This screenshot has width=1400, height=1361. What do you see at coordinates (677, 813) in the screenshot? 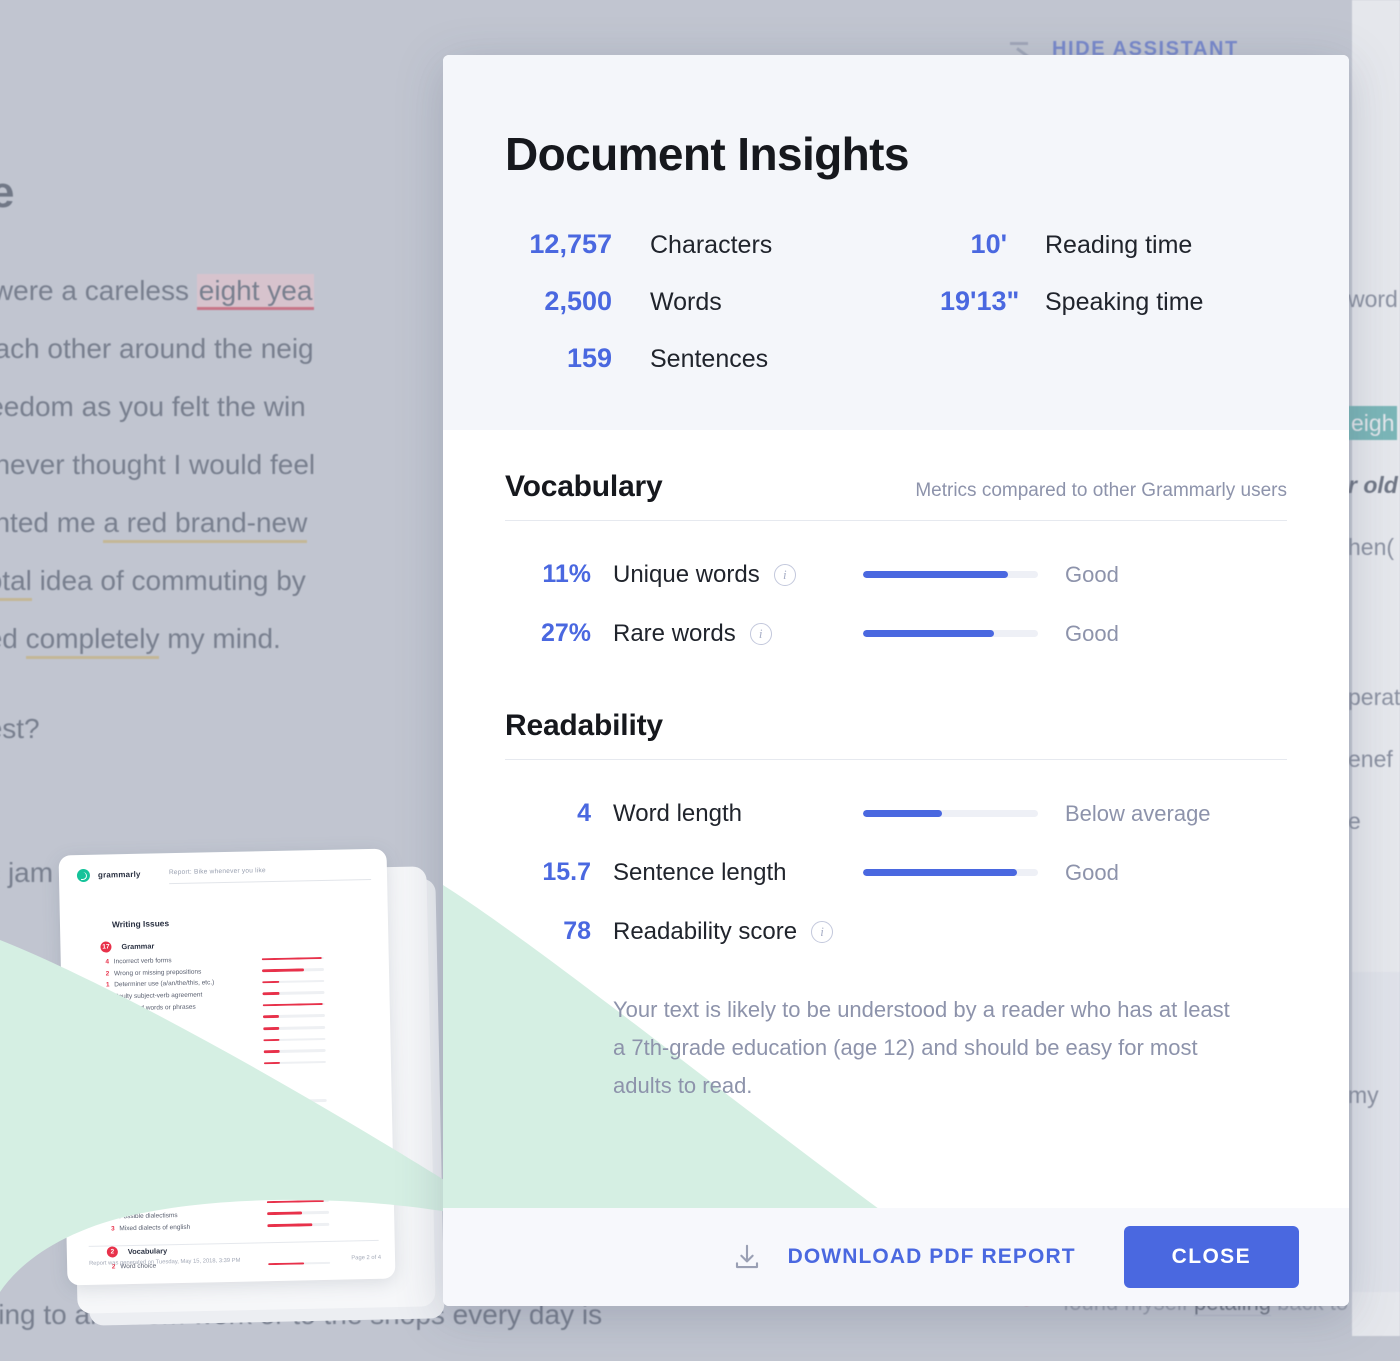
I see `metric-name-label: Word length` at bounding box center [677, 813].